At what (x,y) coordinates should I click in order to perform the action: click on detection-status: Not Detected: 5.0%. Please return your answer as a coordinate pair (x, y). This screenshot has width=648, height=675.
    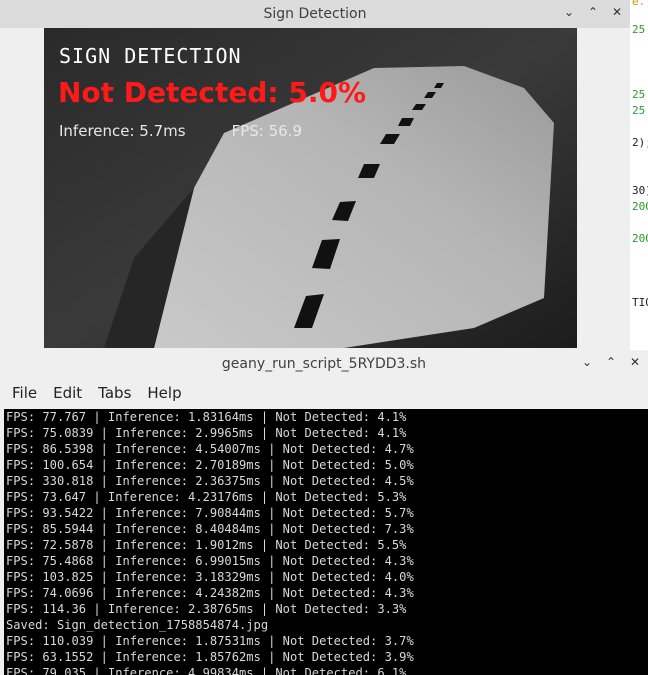
    Looking at the image, I should click on (212, 92).